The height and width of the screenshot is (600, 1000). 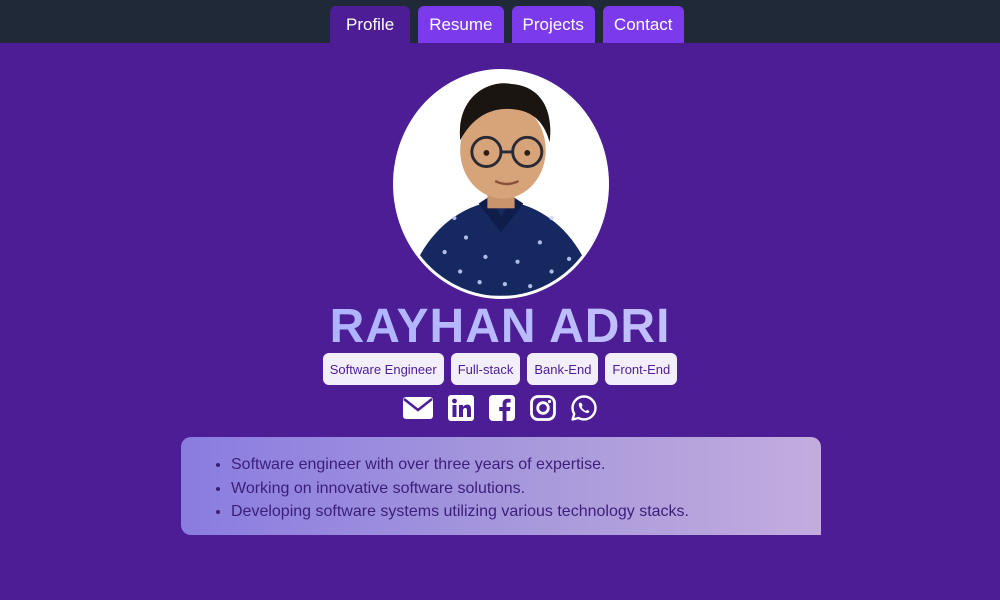 I want to click on profile-photo, so click(x=501, y=184).